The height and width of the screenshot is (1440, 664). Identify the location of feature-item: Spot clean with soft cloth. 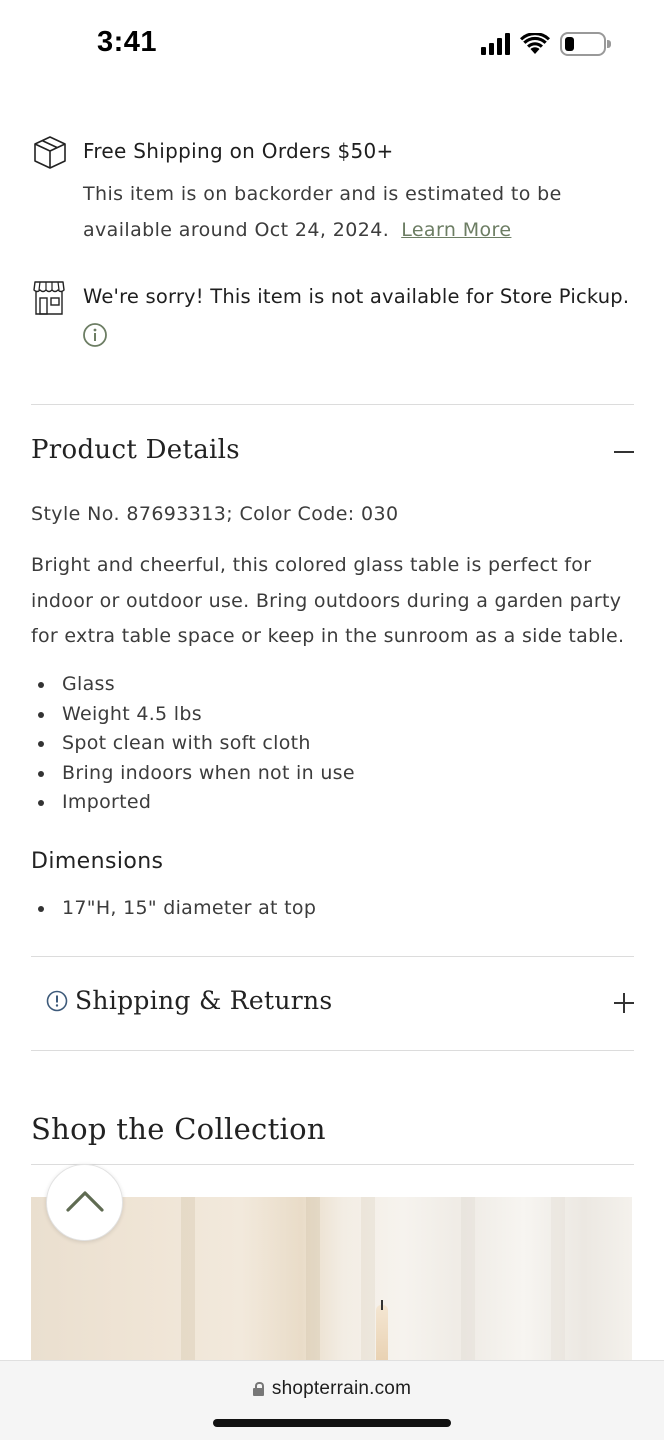
(193, 744).